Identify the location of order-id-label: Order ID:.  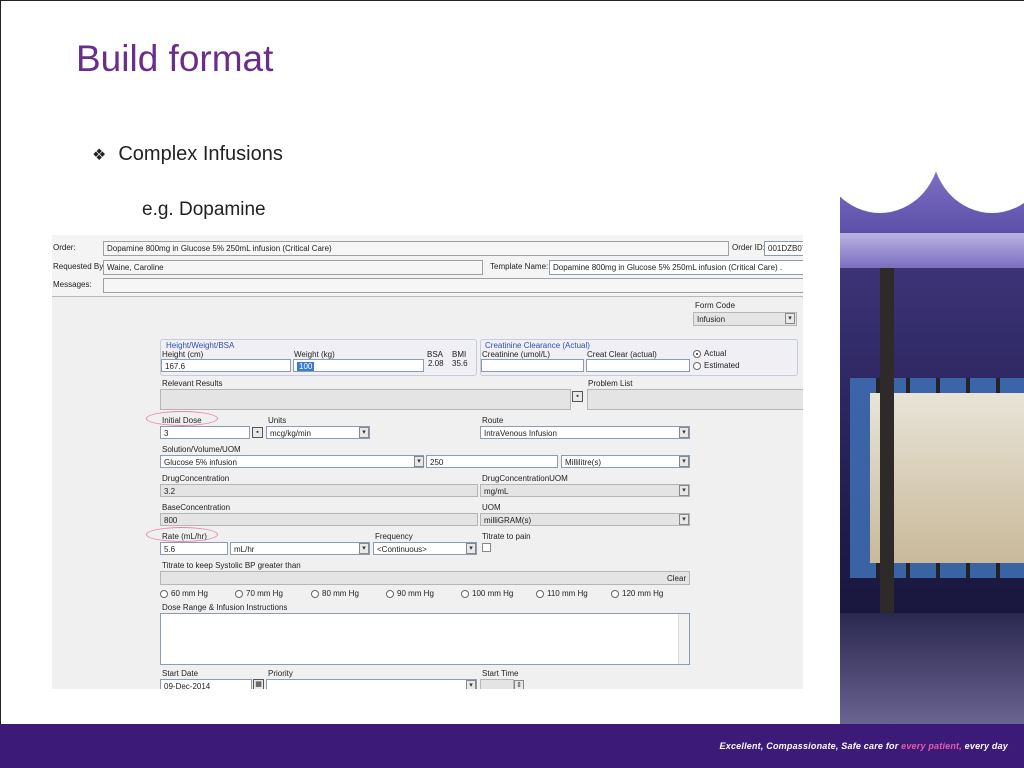
(748, 247).